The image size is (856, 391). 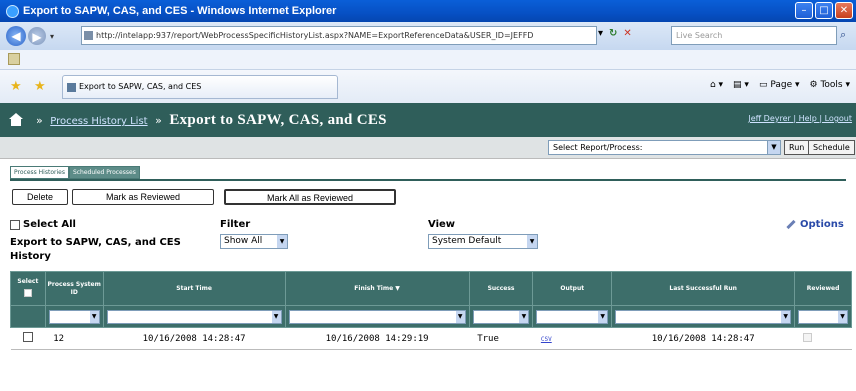 What do you see at coordinates (844, 10) in the screenshot?
I see `close-button: ✕` at bounding box center [844, 10].